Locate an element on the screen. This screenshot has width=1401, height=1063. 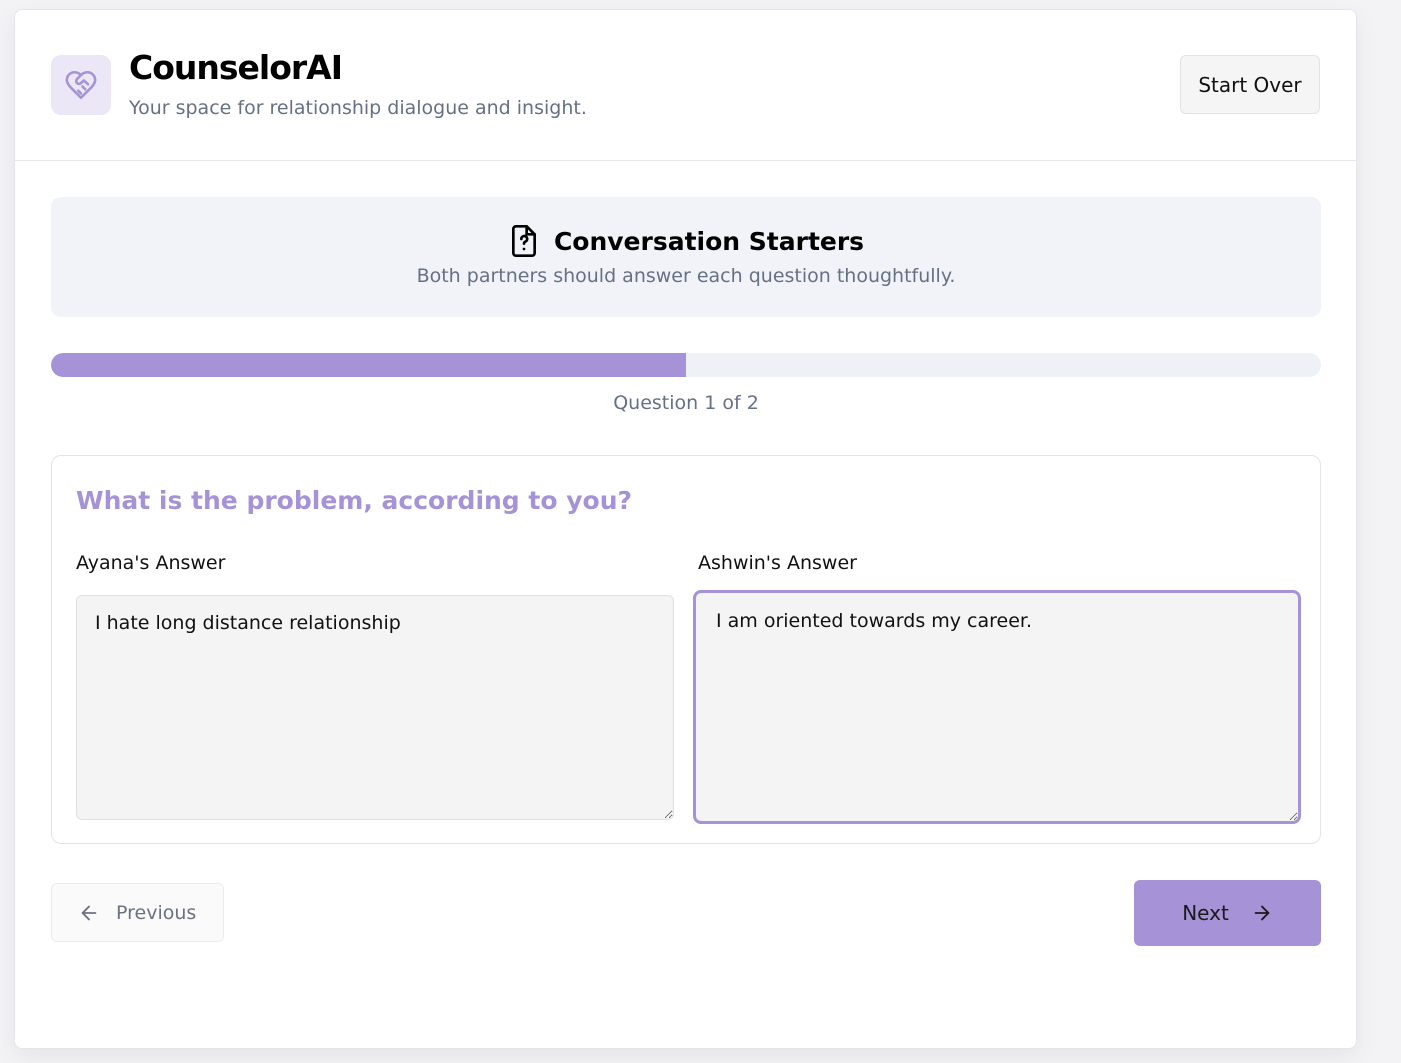
partner-1-answer-label: Ayana's Answer is located at coordinates (151, 563).